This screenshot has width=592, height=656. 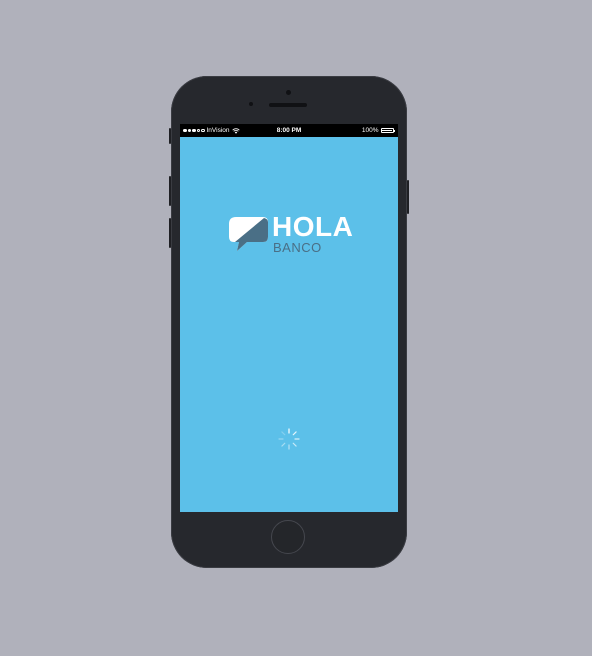 I want to click on hola-banco-logo: HOLA BANCO, so click(x=292, y=237).